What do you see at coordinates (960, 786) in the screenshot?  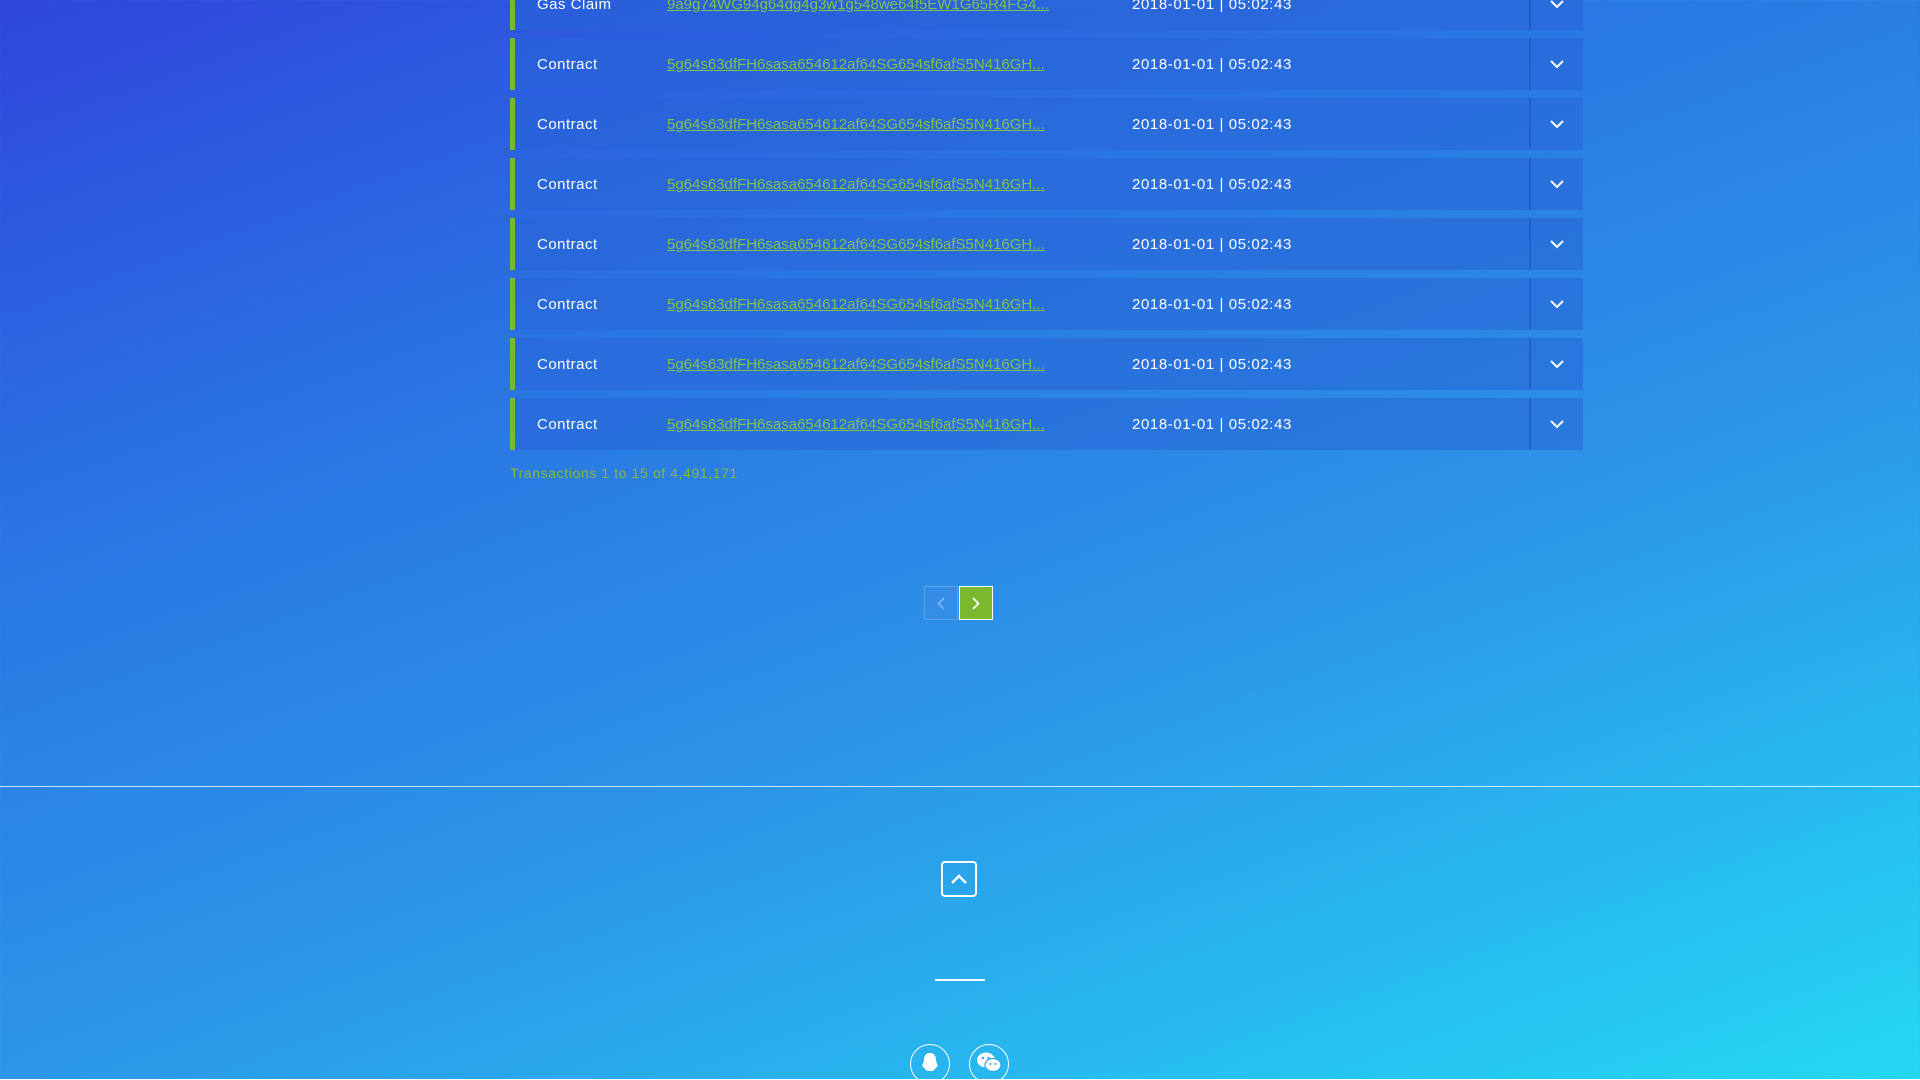 I see `footer-divider` at bounding box center [960, 786].